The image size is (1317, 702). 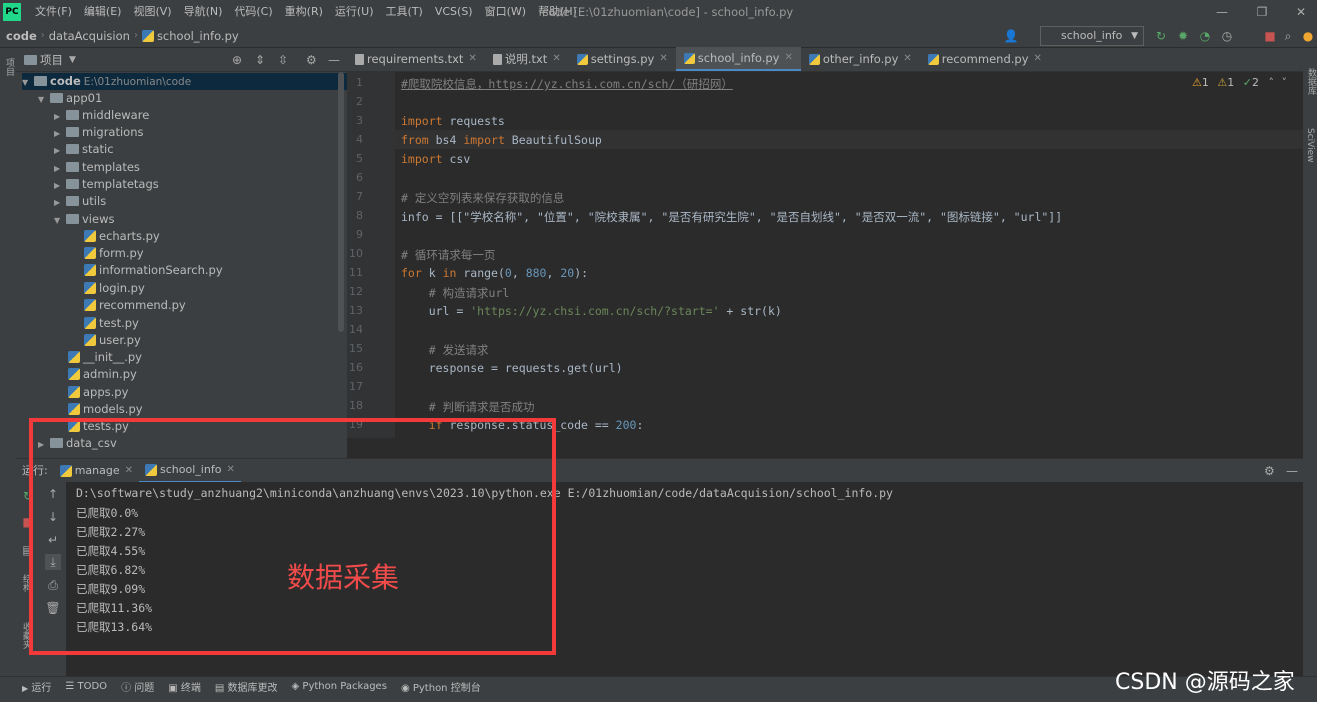 What do you see at coordinates (103, 12) in the screenshot?
I see `menu-edit: 编辑(E)` at bounding box center [103, 12].